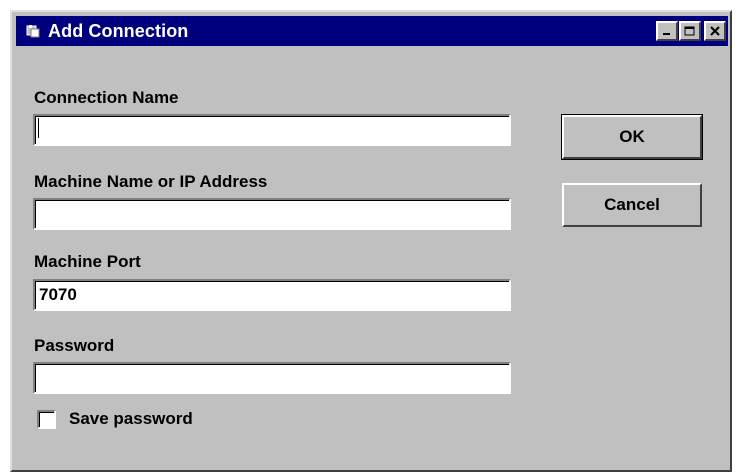 Image resolution: width=736 pixels, height=475 pixels. Describe the element at coordinates (74, 345) in the screenshot. I see `password-label: Password` at that location.